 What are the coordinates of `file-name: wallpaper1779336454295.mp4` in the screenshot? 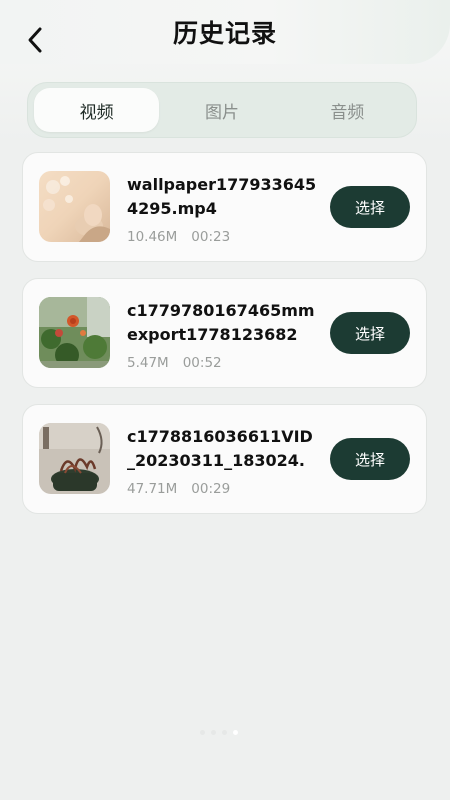 It's located at (222, 196).